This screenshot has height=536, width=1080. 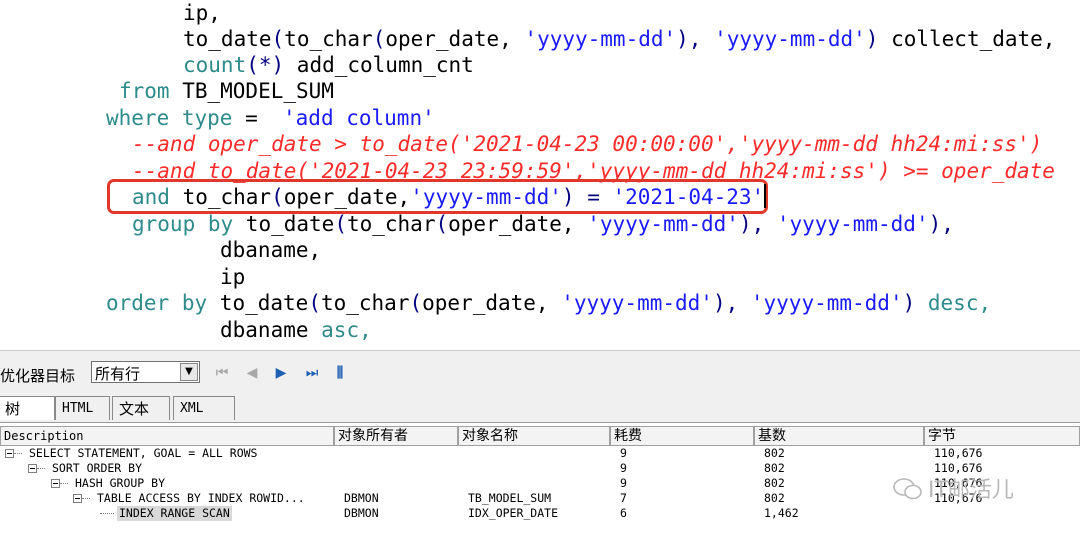 I want to click on next-icon: ▶, so click(x=281, y=373).